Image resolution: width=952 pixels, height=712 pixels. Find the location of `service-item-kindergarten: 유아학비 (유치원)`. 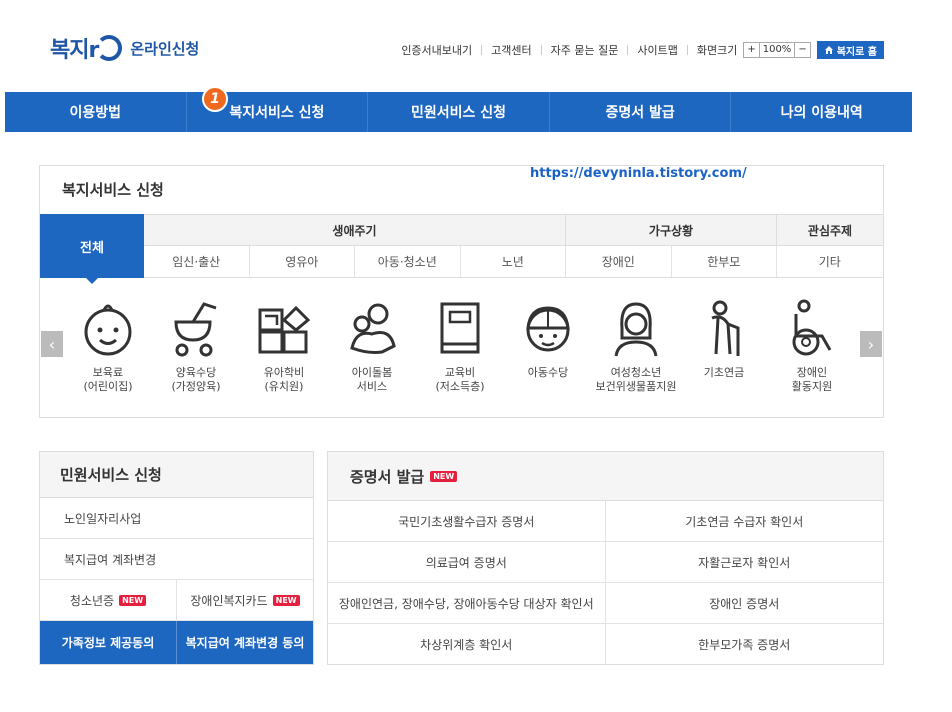

service-item-kindergarten: 유아학비 (유치원) is located at coordinates (284, 346).